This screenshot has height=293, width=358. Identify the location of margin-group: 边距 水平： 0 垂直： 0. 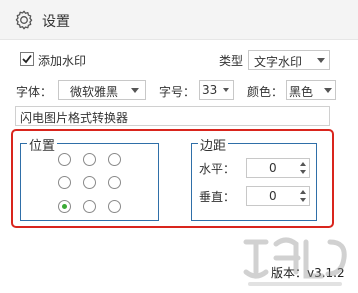
(254, 178).